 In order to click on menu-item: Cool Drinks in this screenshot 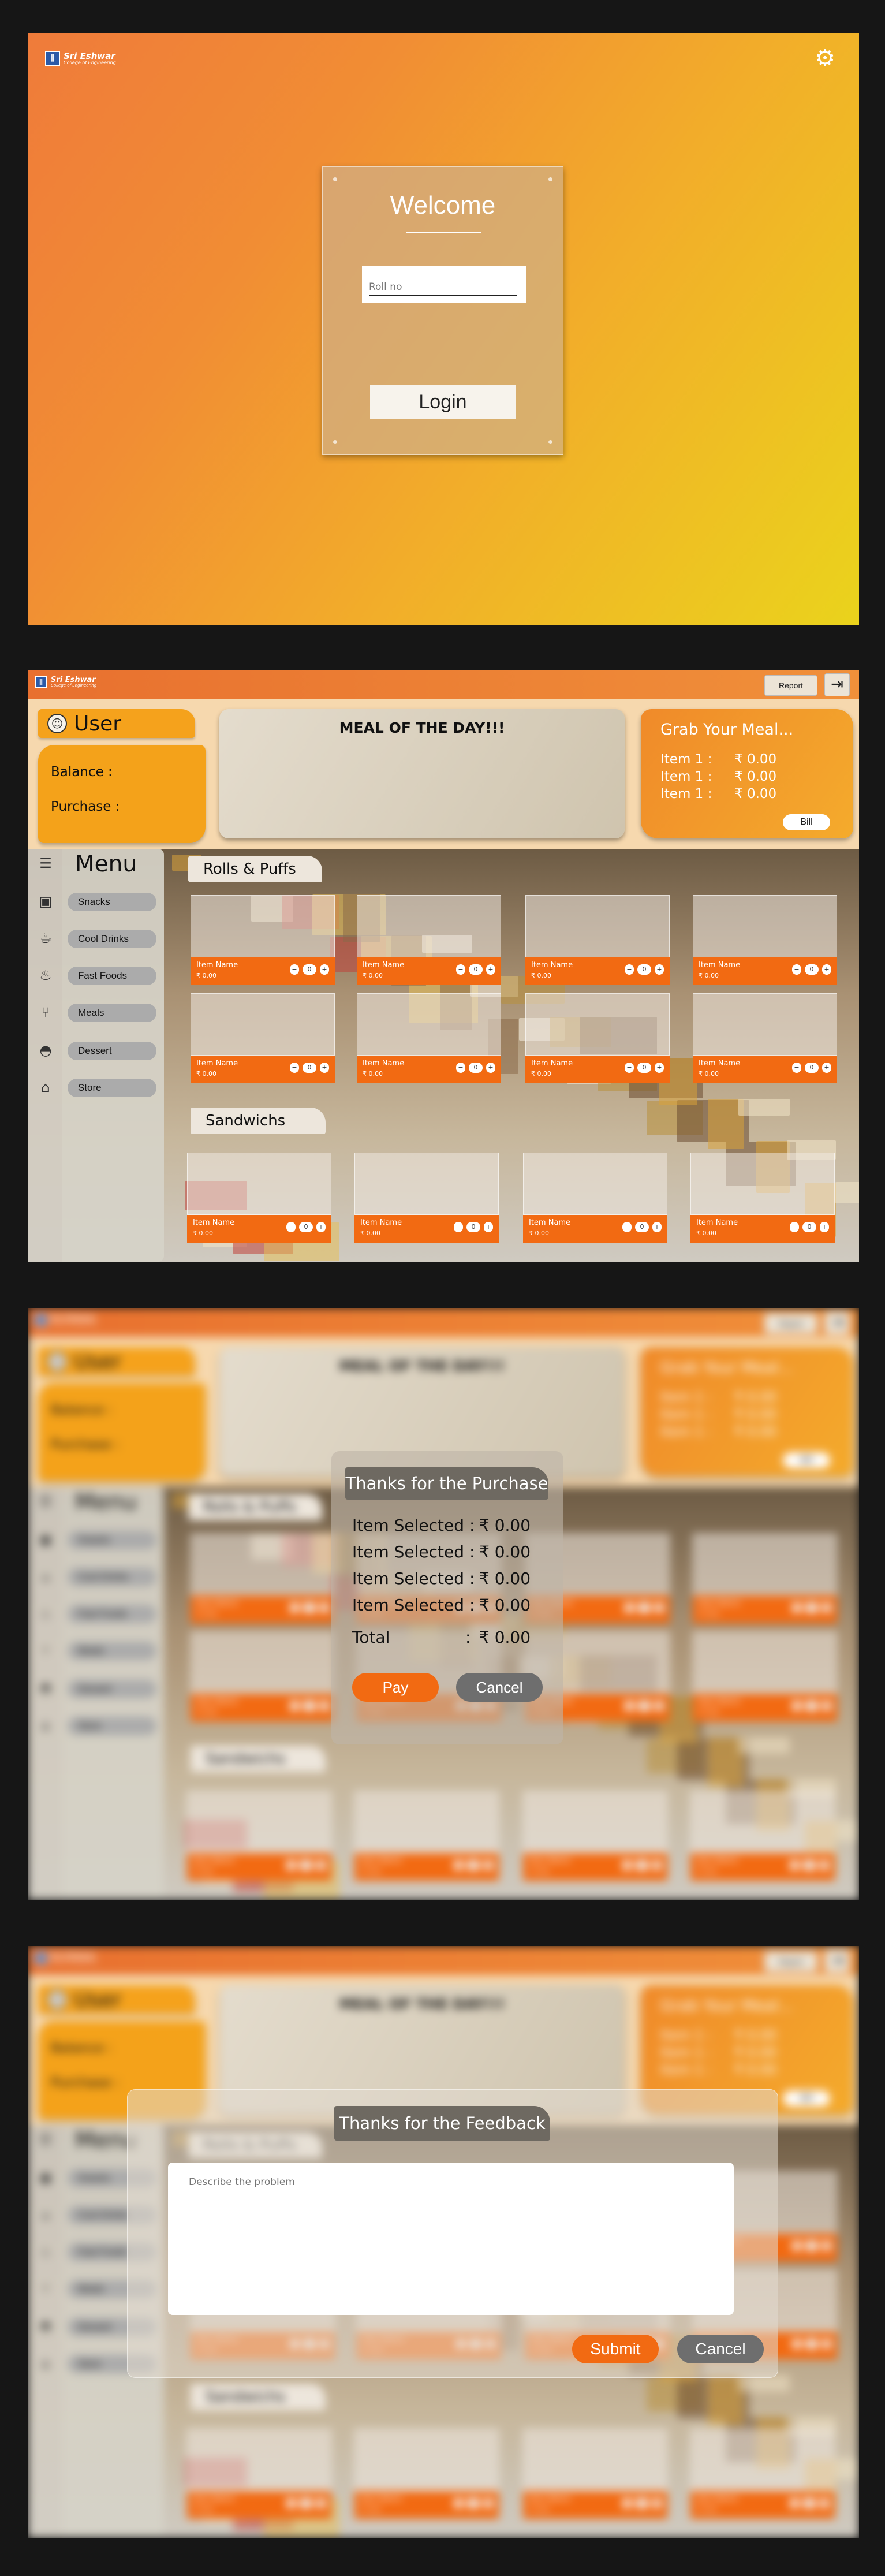, I will do `click(112, 939)`.